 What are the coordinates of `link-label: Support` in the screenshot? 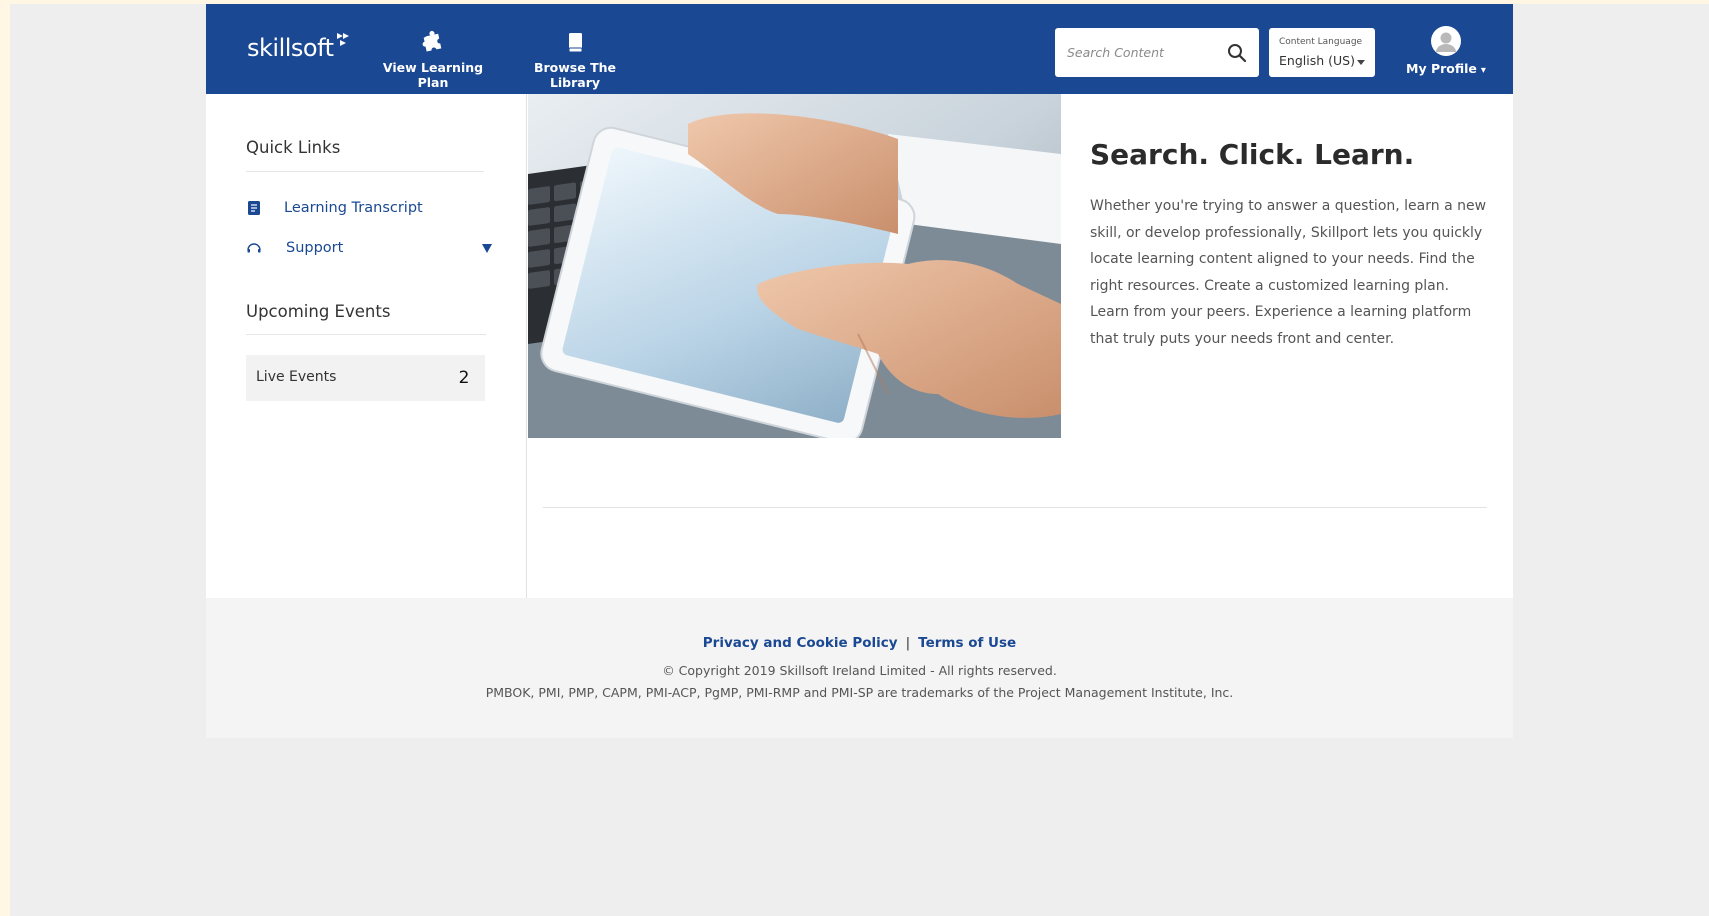 It's located at (315, 248).